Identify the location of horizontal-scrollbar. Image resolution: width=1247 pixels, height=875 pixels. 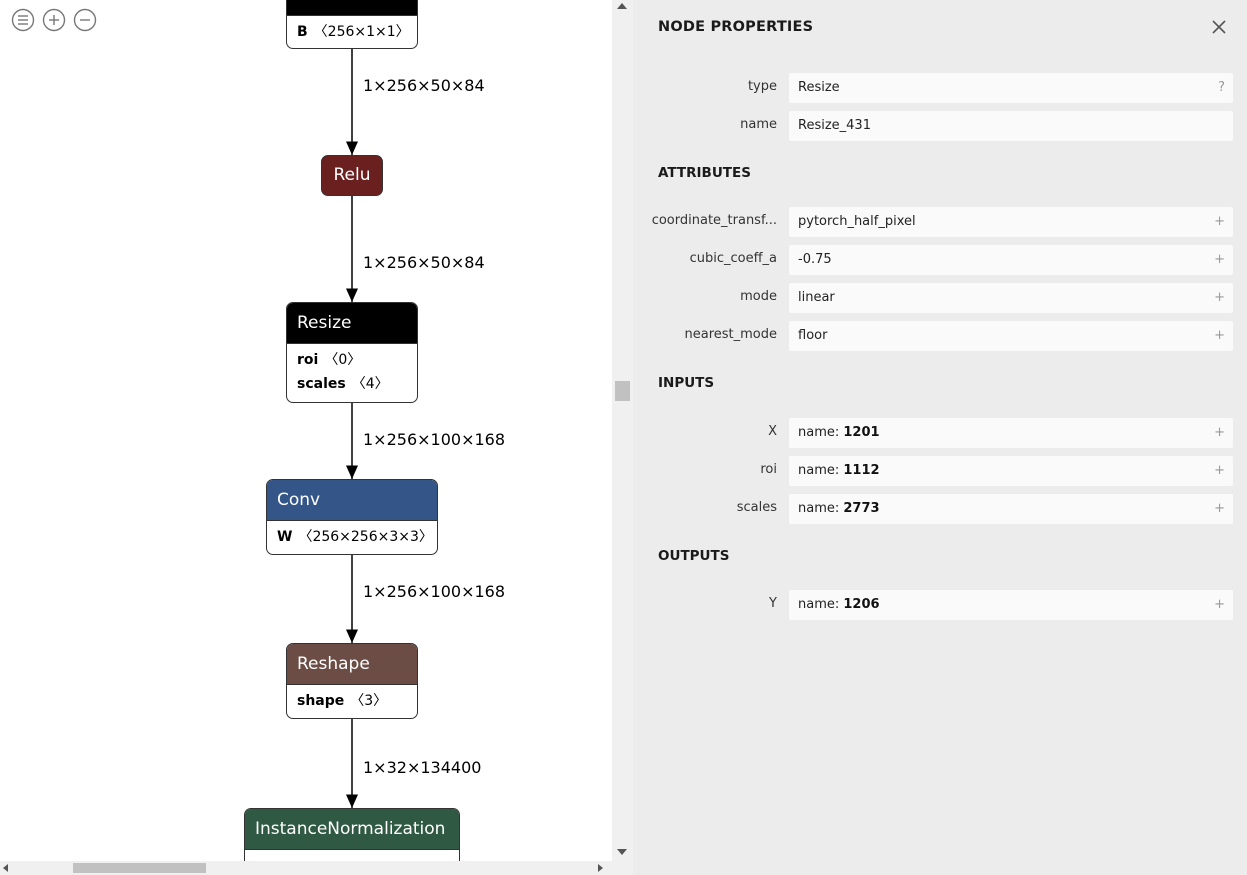
(306, 868).